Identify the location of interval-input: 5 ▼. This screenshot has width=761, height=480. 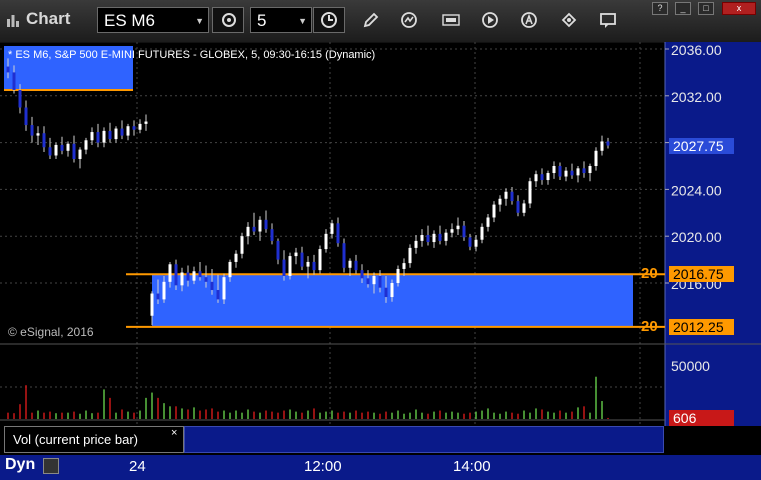
(281, 20).